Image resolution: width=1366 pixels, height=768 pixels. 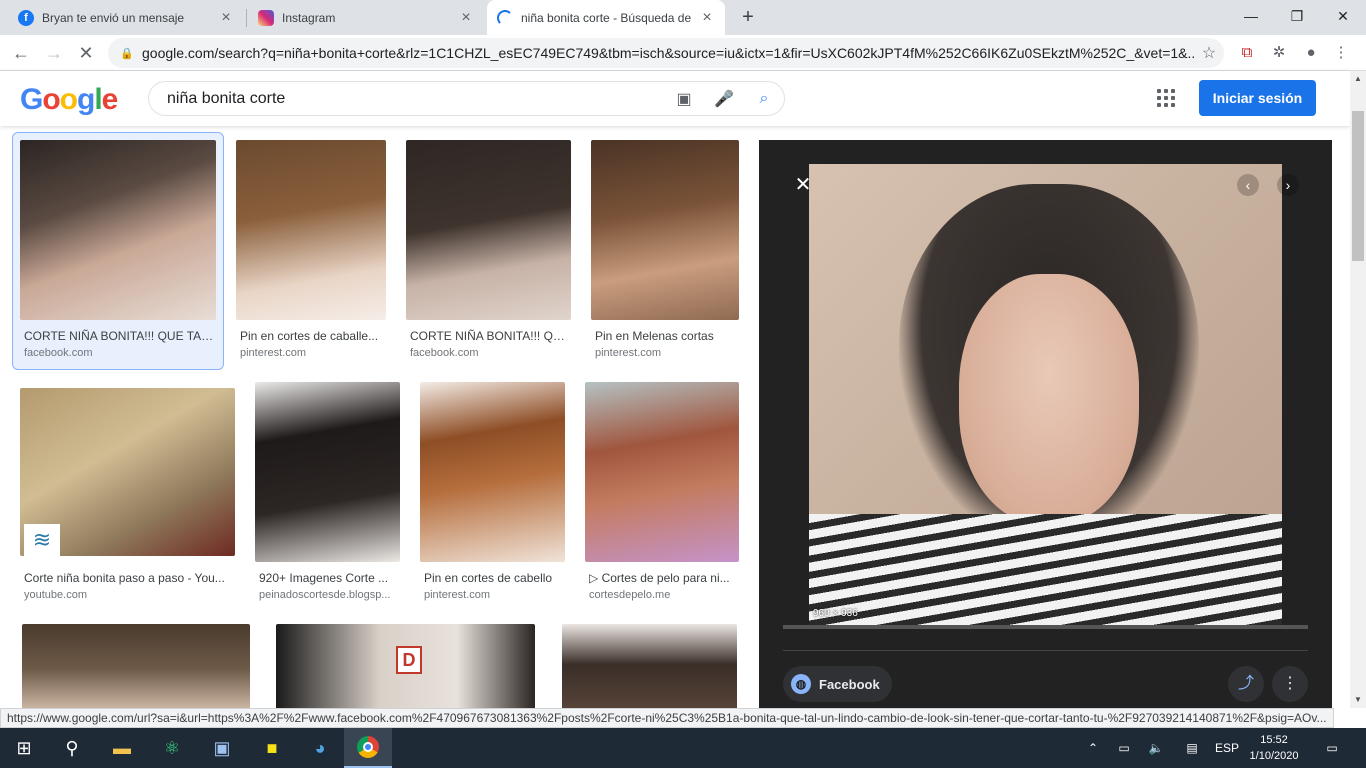 I want to click on search-input: niña bonita corte, so click(x=415, y=99).